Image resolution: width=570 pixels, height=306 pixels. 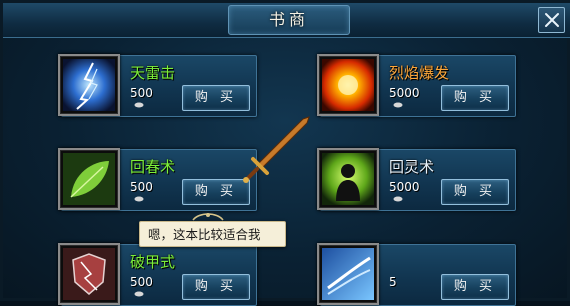 I want to click on close-icon, so click(x=552, y=20).